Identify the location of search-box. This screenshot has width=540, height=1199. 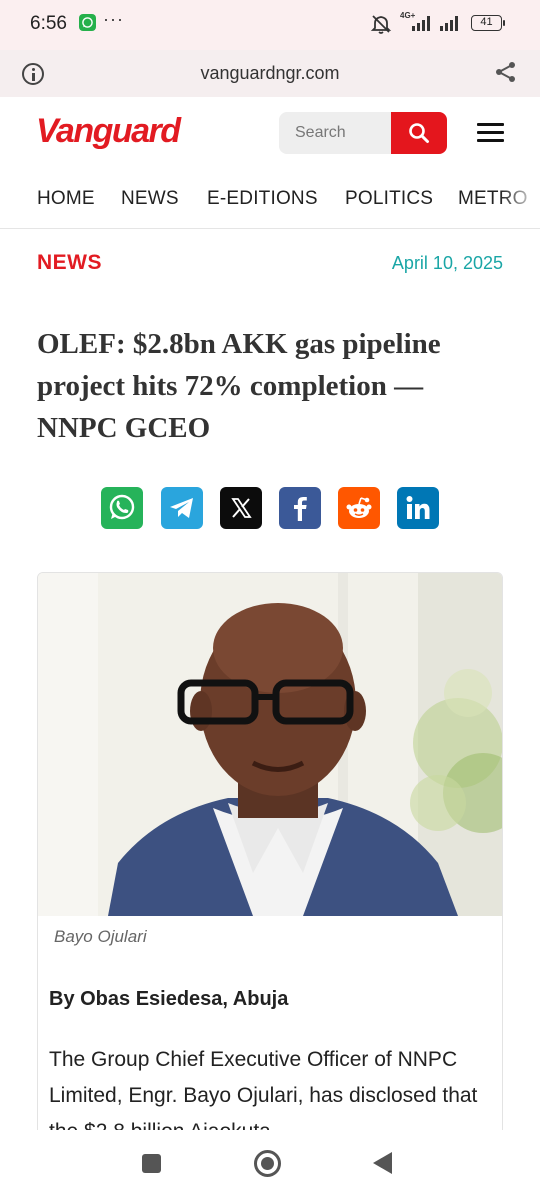
(335, 133).